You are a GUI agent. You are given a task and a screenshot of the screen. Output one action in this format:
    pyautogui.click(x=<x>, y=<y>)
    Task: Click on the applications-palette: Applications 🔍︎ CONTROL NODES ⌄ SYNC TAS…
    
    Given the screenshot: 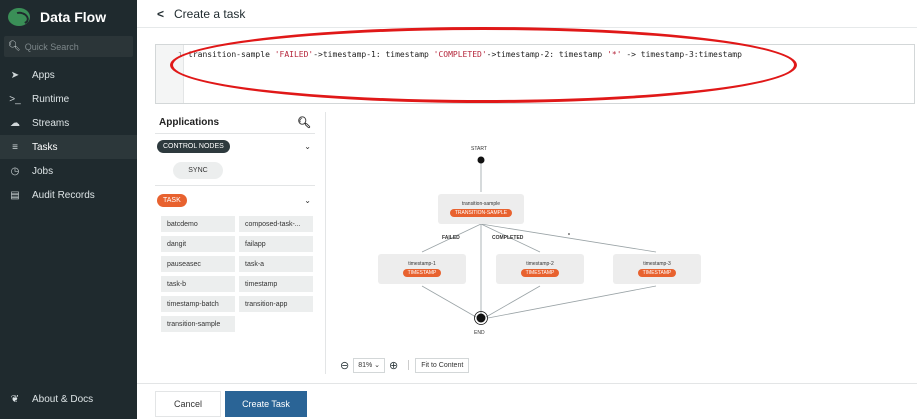 What is the action you would take?
    pyautogui.click(x=235, y=227)
    